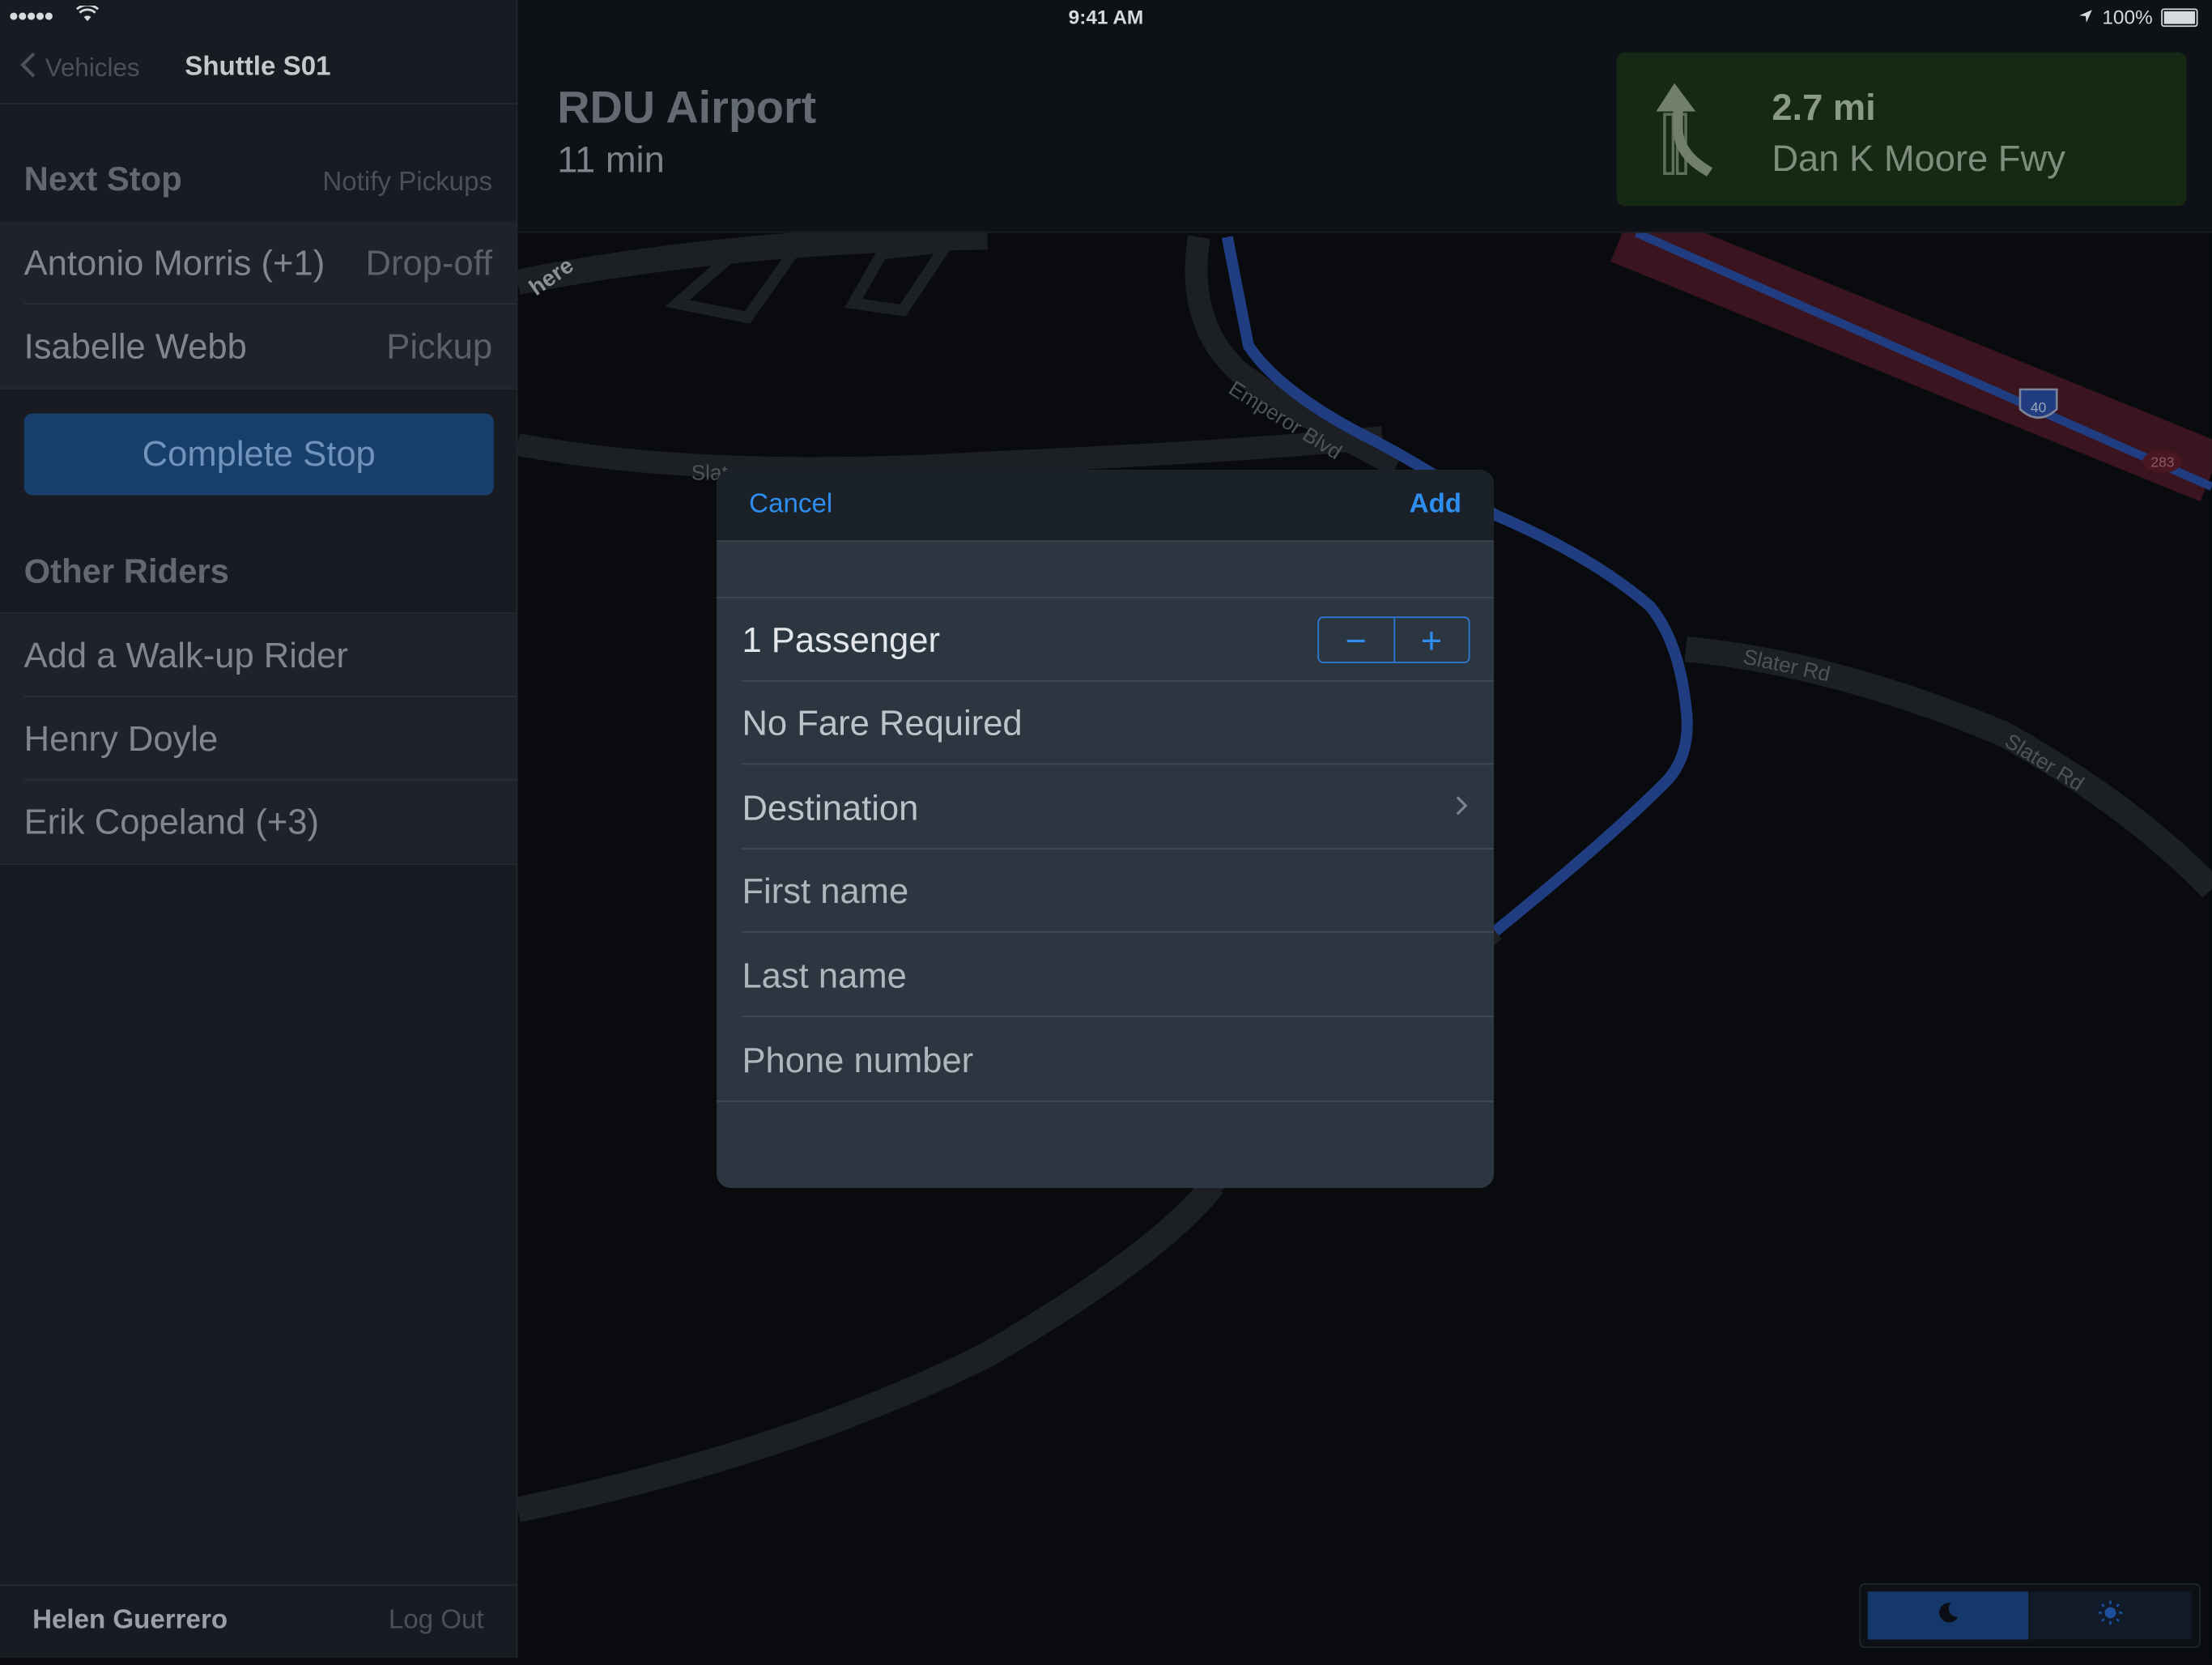 This screenshot has height=1665, width=2212. Describe the element at coordinates (103, 179) in the screenshot. I see `next-stop-heading: Next Stop` at that location.